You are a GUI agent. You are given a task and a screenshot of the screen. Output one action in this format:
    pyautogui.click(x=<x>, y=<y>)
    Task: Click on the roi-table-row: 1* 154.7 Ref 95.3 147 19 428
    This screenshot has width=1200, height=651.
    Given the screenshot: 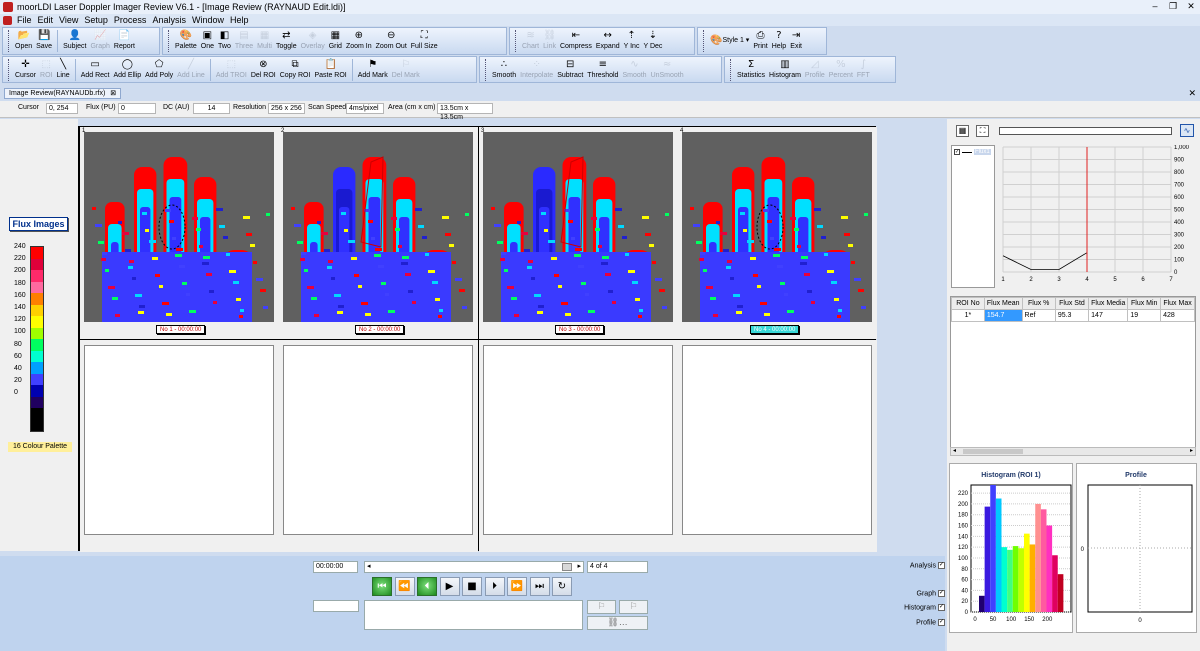 What is the action you would take?
    pyautogui.click(x=1073, y=315)
    